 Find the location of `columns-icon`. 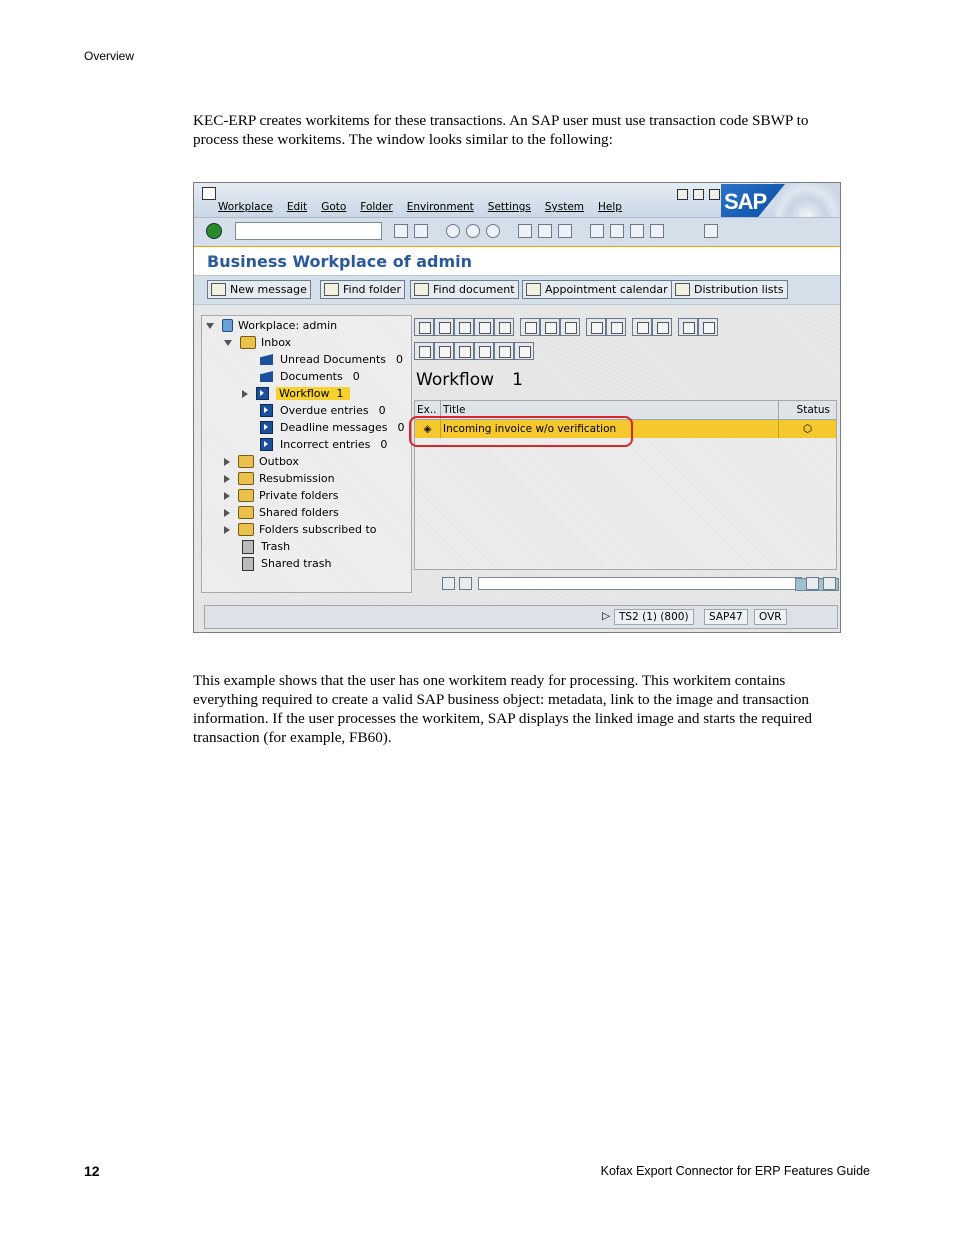

columns-icon is located at coordinates (464, 351).